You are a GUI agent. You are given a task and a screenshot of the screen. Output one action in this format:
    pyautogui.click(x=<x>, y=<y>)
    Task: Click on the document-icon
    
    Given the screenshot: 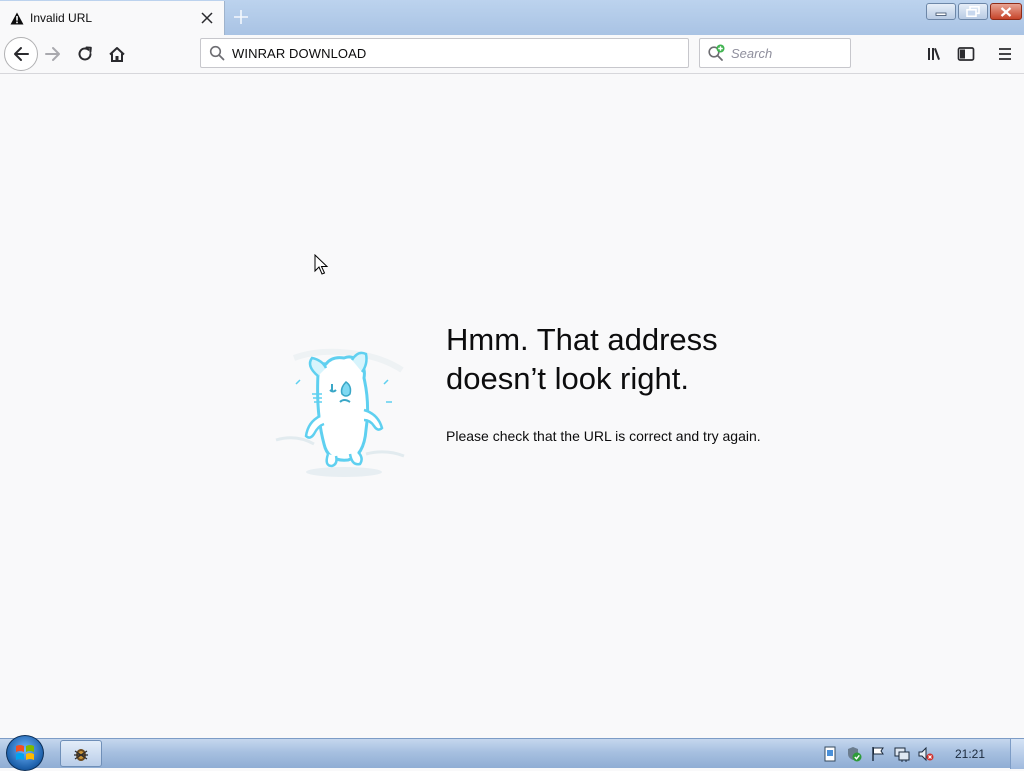 What is the action you would take?
    pyautogui.click(x=830, y=754)
    